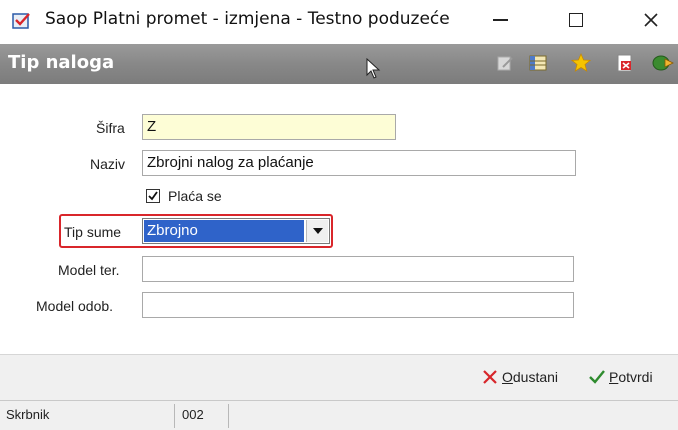  What do you see at coordinates (89, 270) in the screenshot?
I see `model-ter-label: Model ter.` at bounding box center [89, 270].